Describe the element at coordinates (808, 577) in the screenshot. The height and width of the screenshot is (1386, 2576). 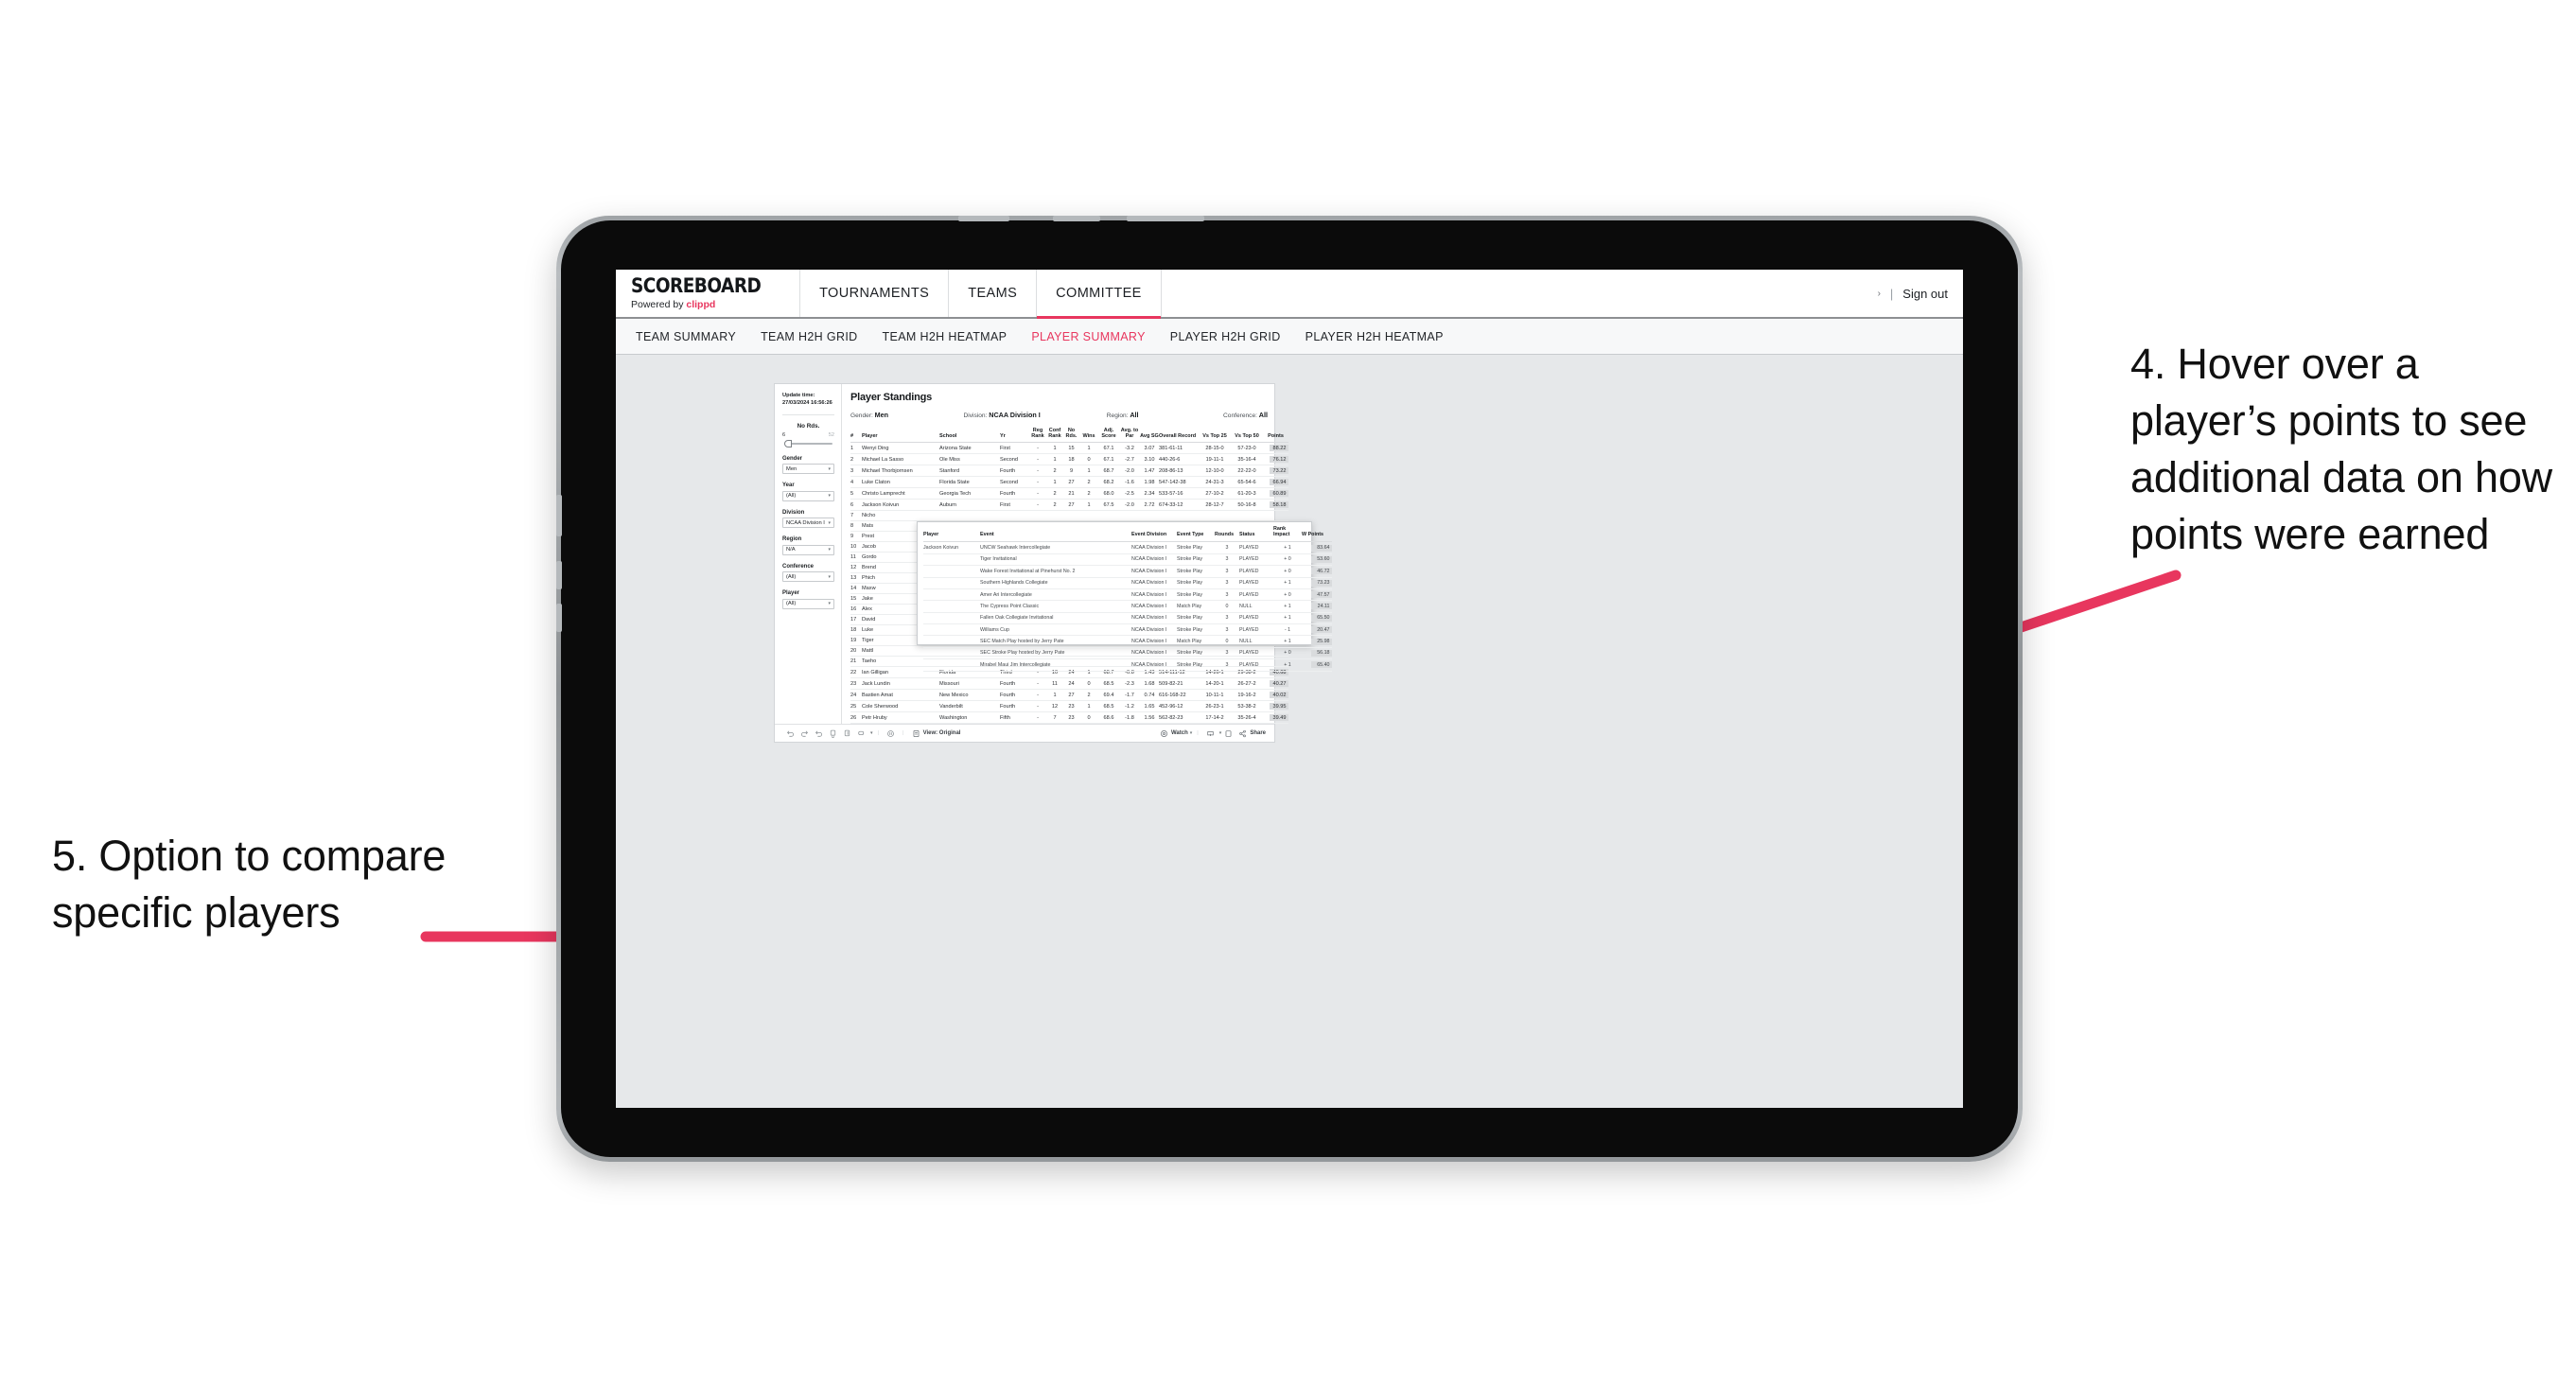
I see `filter-conference-select: (All) ▾` at that location.